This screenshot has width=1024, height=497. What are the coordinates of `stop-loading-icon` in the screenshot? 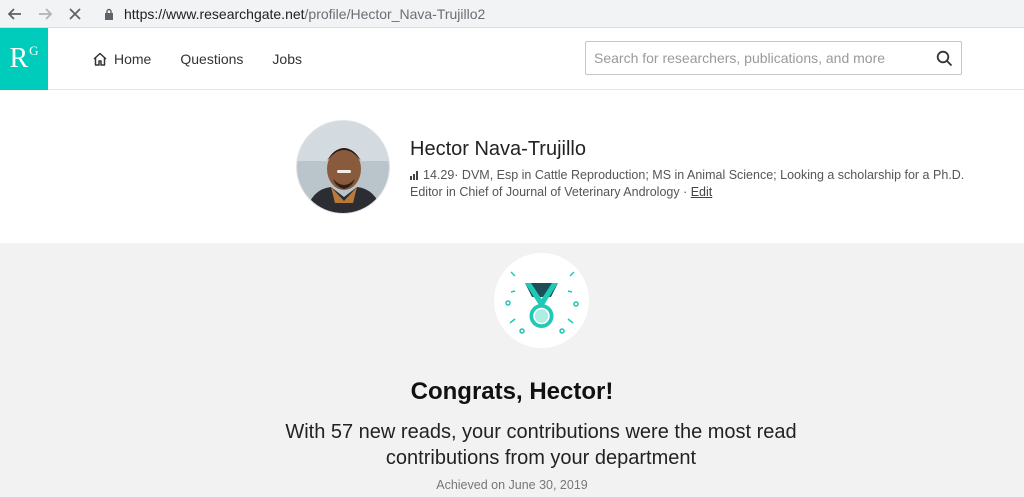 It's located at (75, 14).